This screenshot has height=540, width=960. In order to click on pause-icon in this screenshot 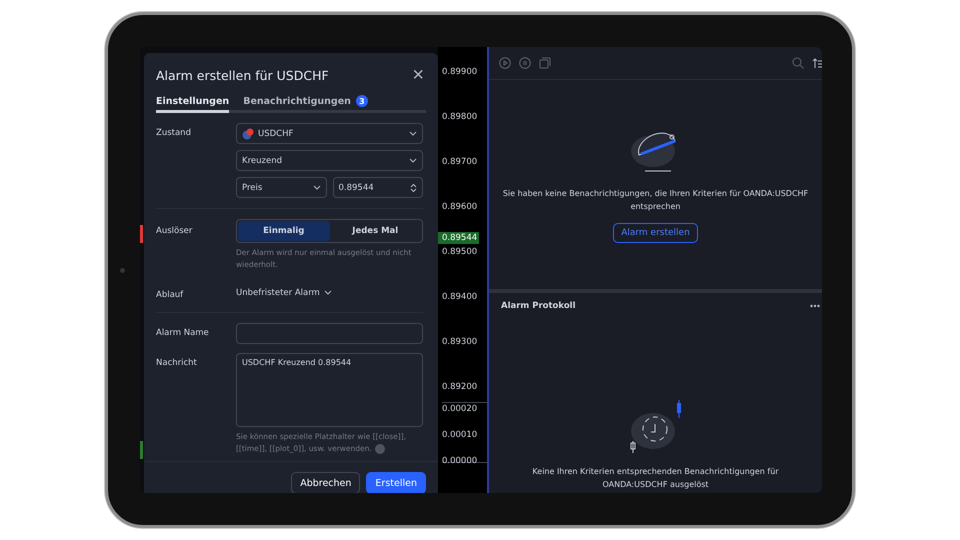, I will do `click(525, 63)`.